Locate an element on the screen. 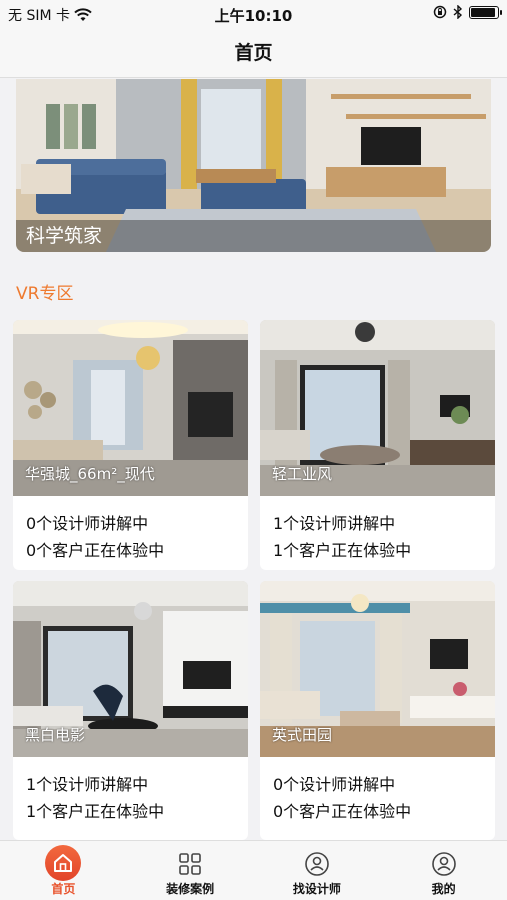  card-image: 黑白电影 is located at coordinates (130, 669).